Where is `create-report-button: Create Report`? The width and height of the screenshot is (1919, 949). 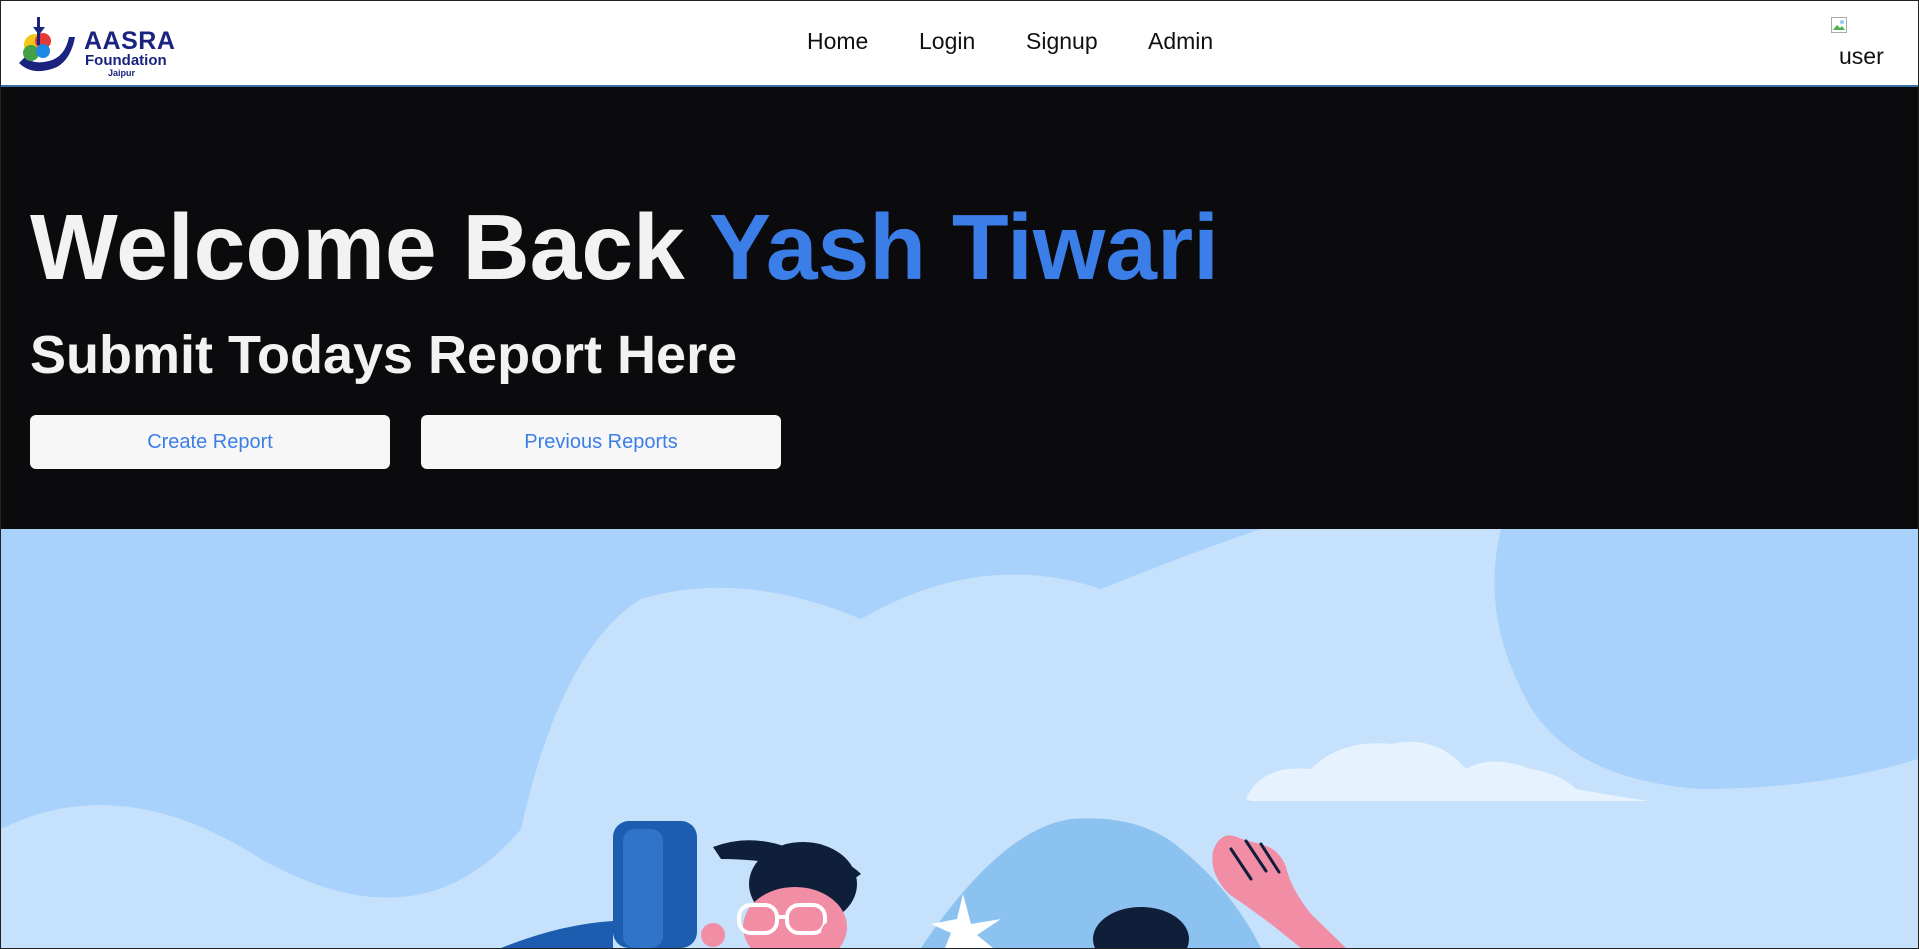 create-report-button: Create Report is located at coordinates (210, 442).